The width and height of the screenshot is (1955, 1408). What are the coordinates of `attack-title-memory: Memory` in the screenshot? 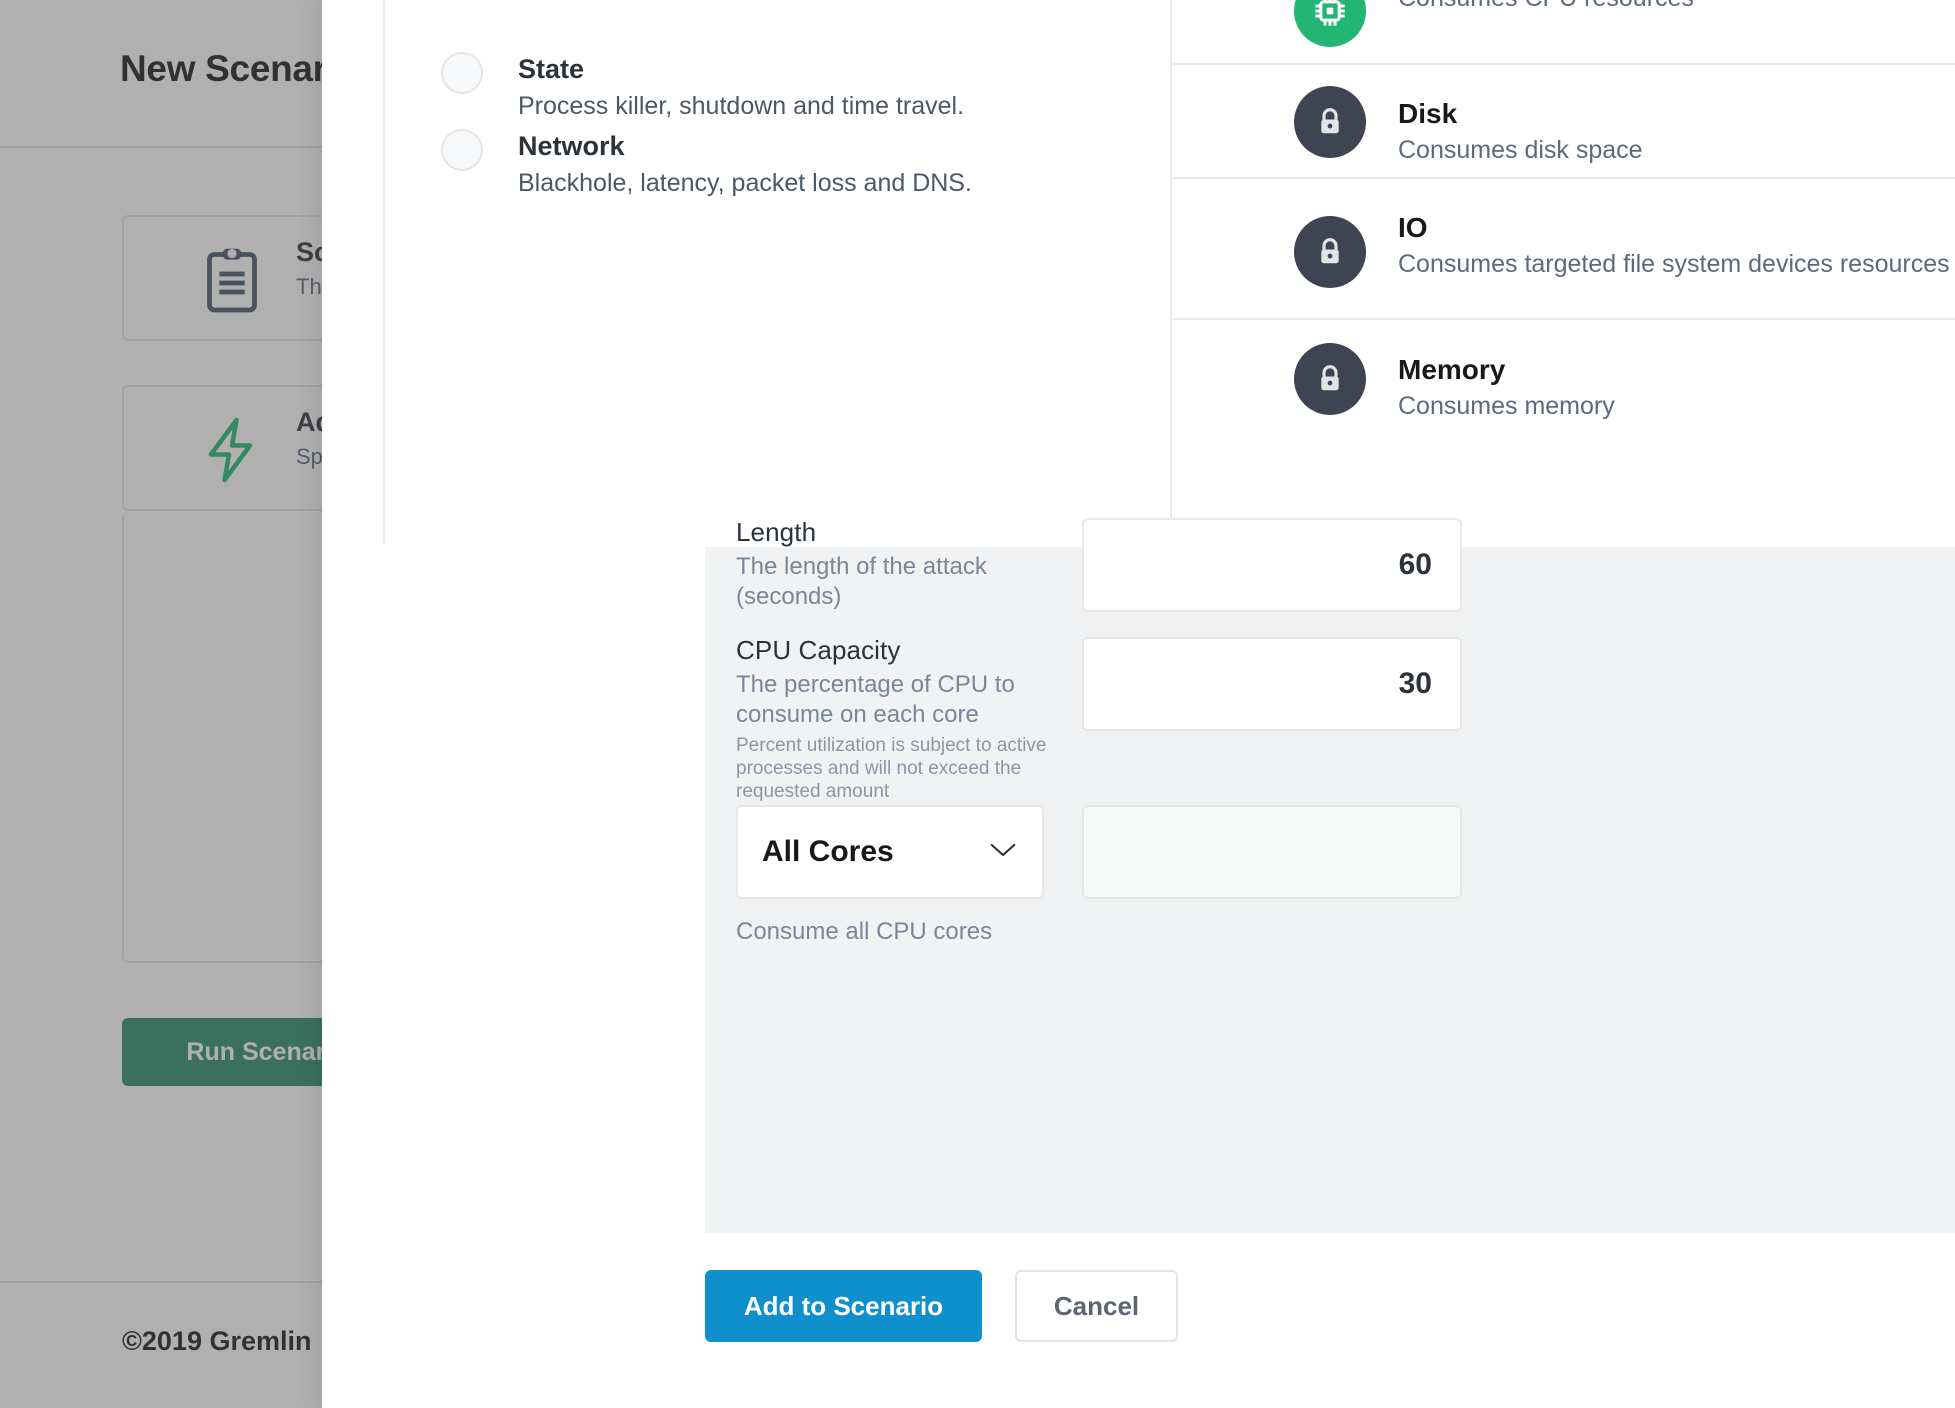 It's located at (1452, 369).